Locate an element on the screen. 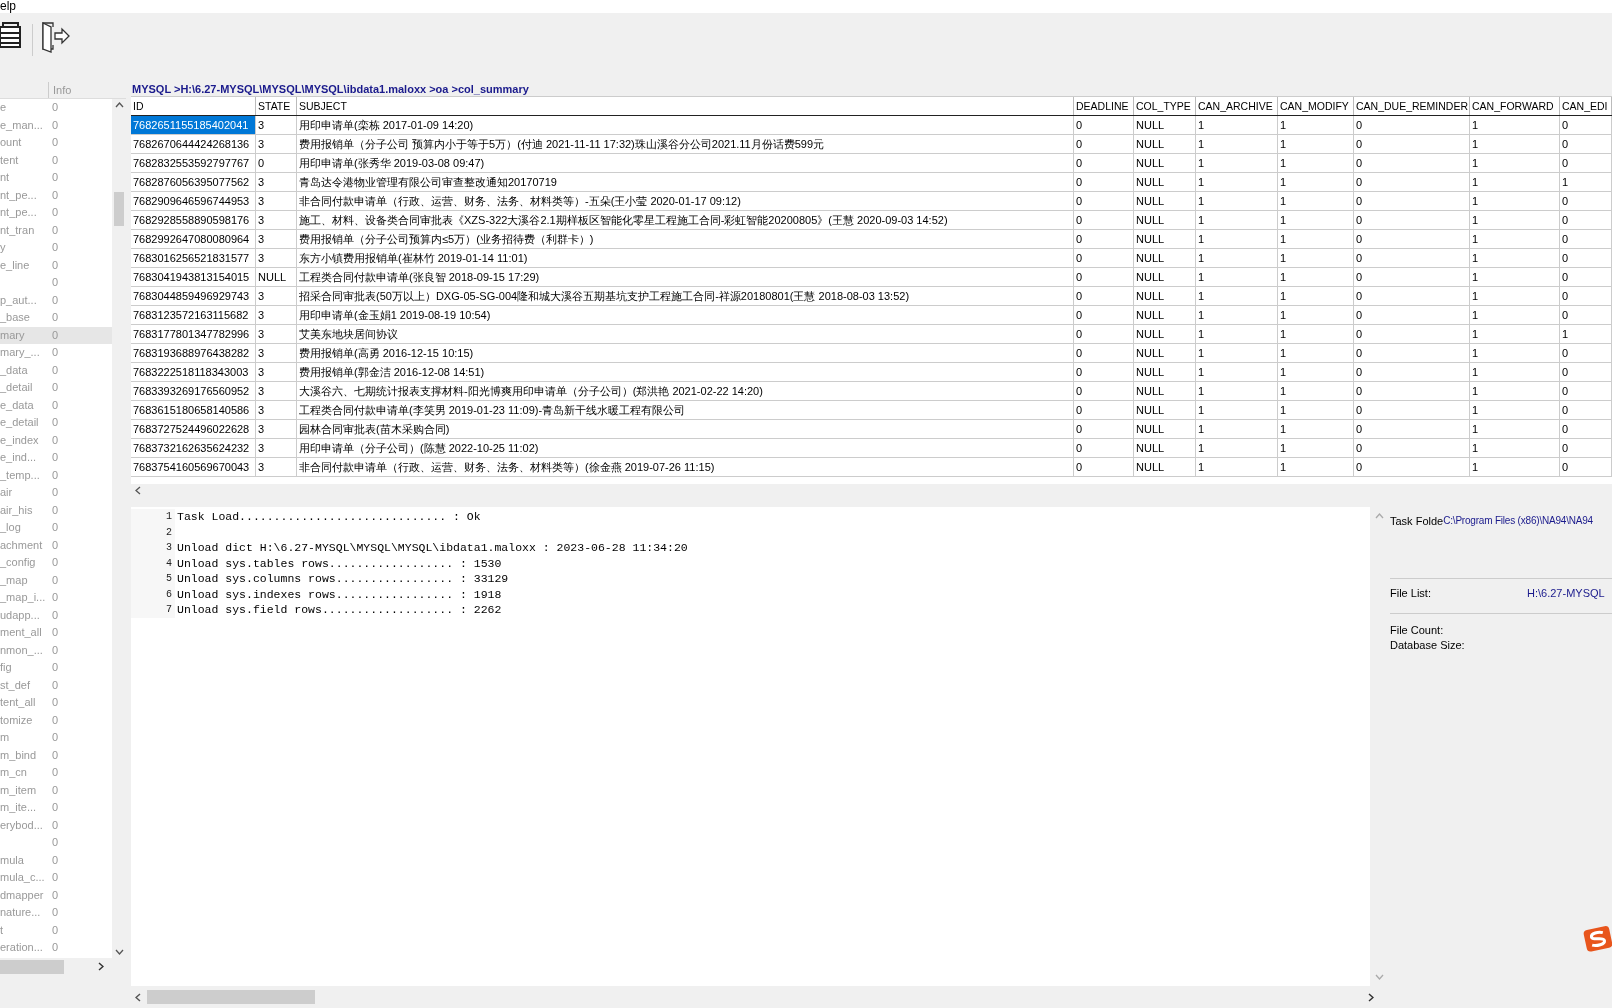 Image resolution: width=1612 pixels, height=1008 pixels. table-row: nmon_... 0 is located at coordinates (56, 650).